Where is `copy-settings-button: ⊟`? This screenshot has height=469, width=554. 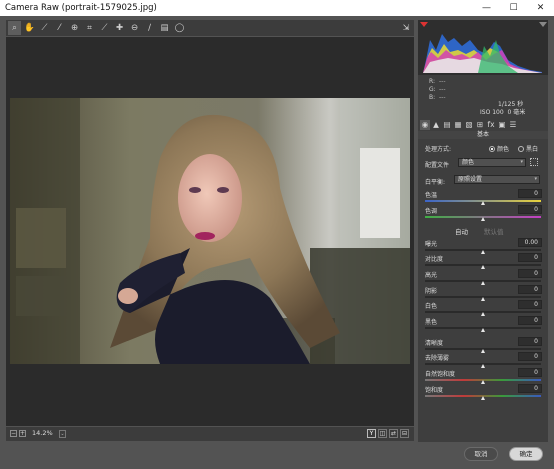 copy-settings-button: ⊟ is located at coordinates (404, 433).